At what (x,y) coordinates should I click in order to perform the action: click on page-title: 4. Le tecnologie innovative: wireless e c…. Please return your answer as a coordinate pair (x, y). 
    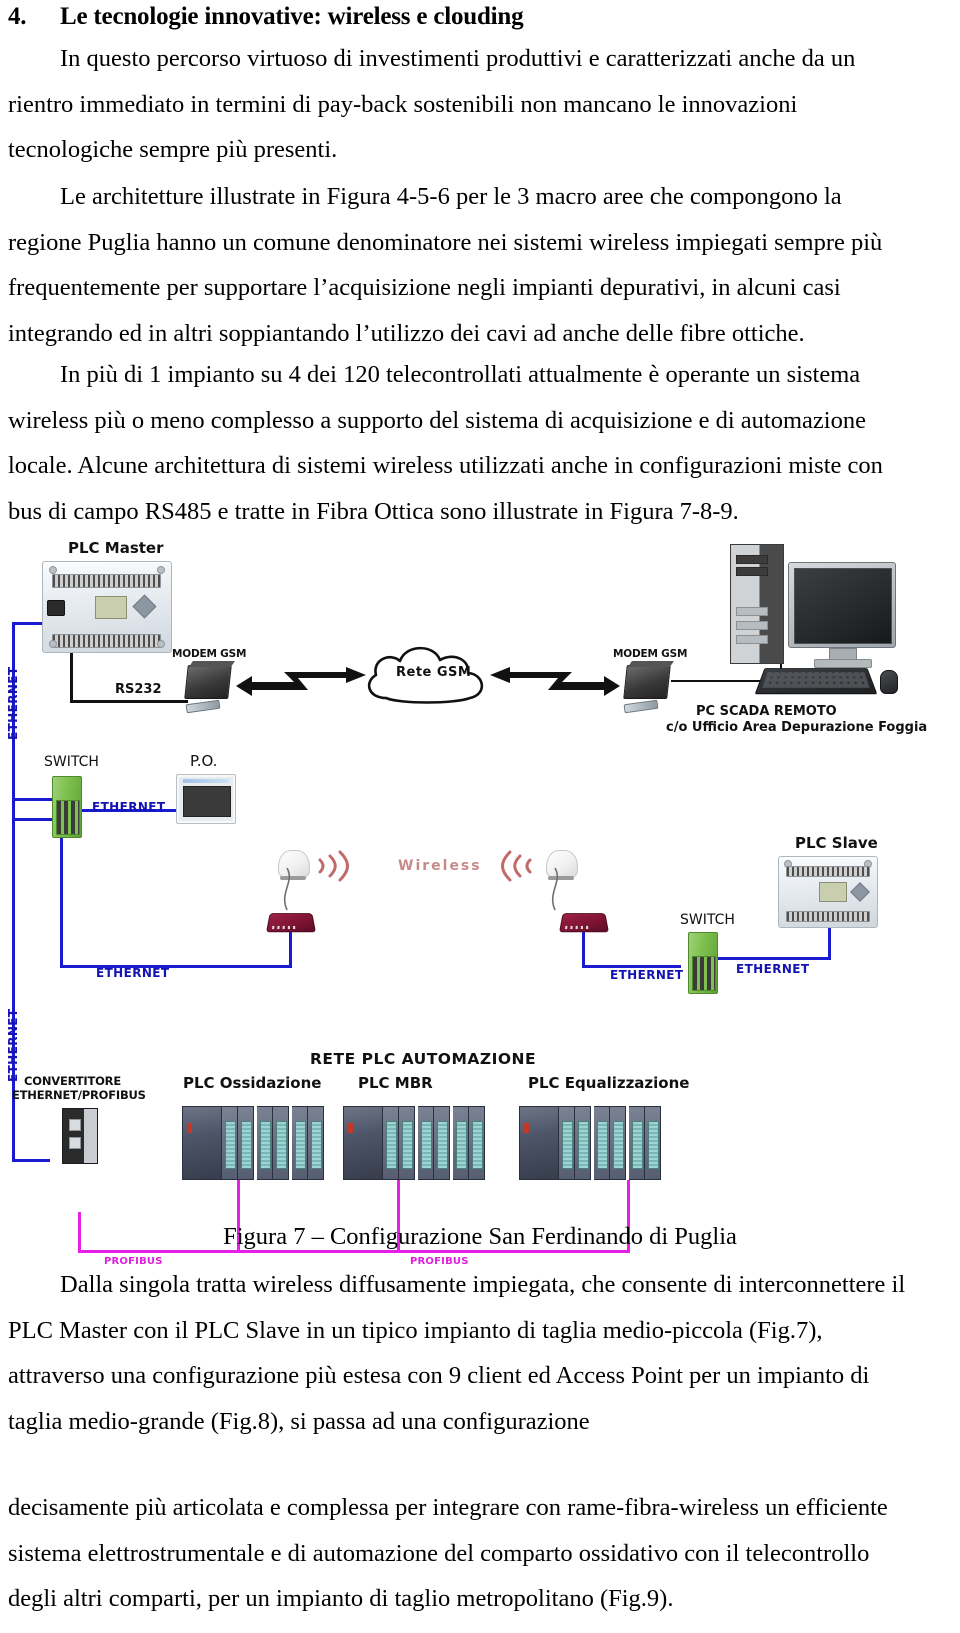
    Looking at the image, I should click on (480, 17).